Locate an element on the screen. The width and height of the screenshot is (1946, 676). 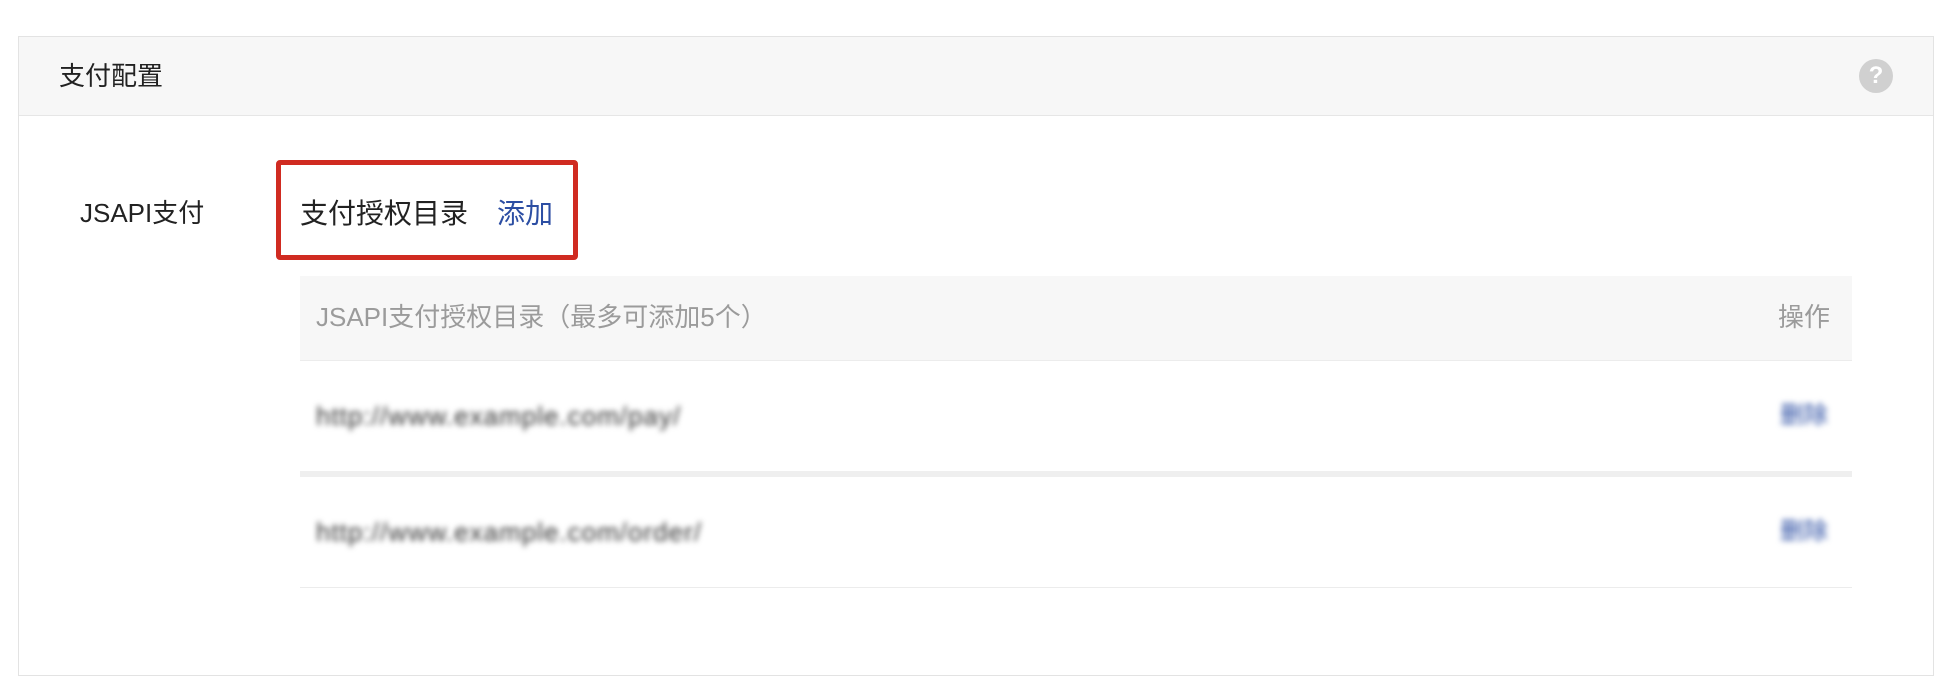
column-header-operation: 操作 is located at coordinates (1803, 317).